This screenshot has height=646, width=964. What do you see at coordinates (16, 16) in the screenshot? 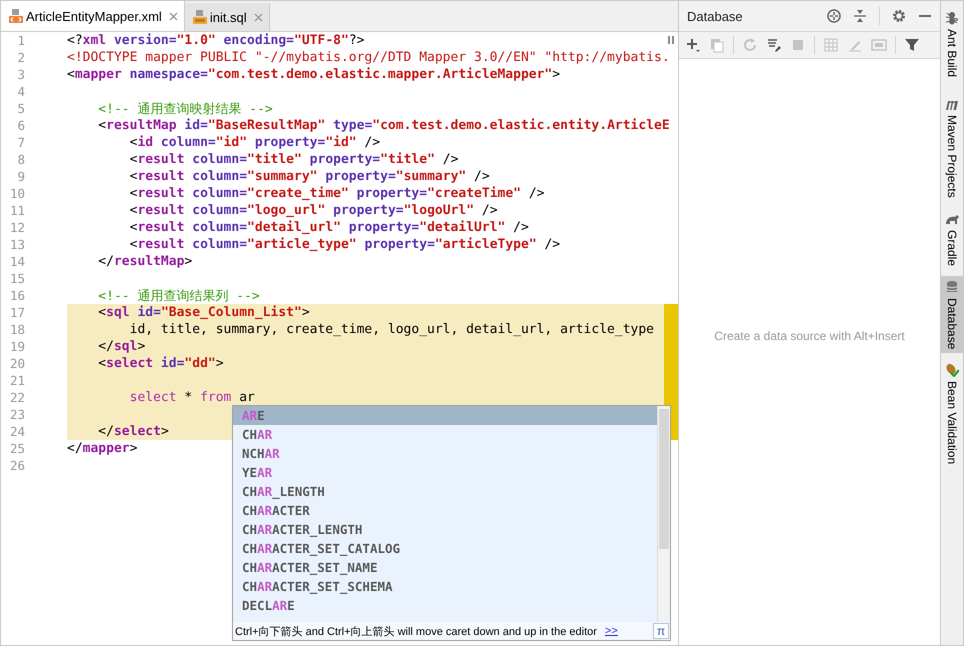
I see `xml-file-icon` at bounding box center [16, 16].